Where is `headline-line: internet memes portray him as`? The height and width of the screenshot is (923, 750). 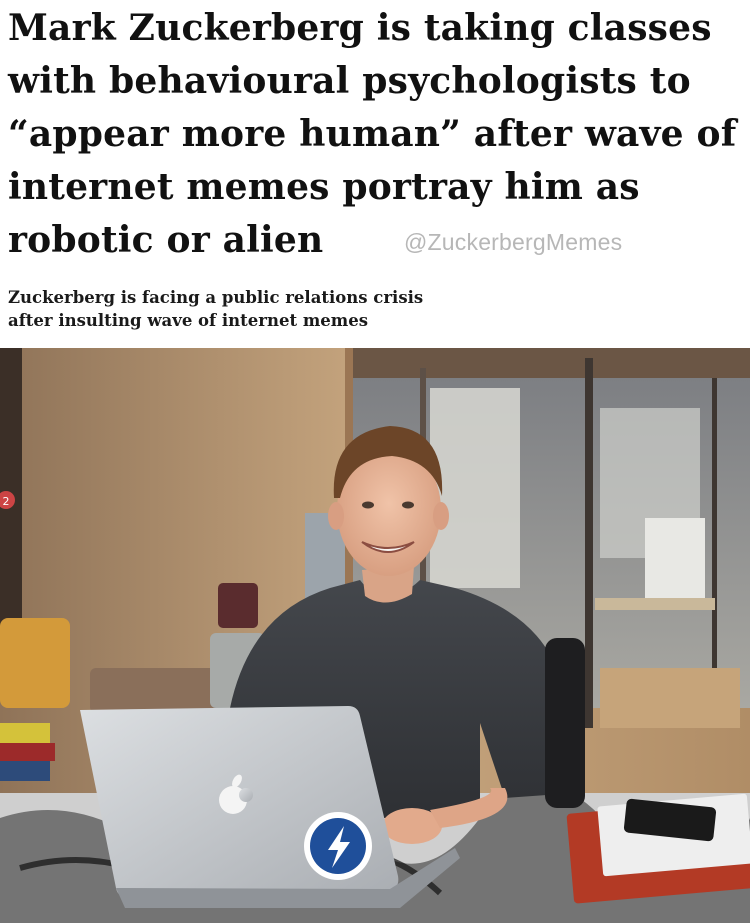 headline-line: internet memes portray him as is located at coordinates (324, 187).